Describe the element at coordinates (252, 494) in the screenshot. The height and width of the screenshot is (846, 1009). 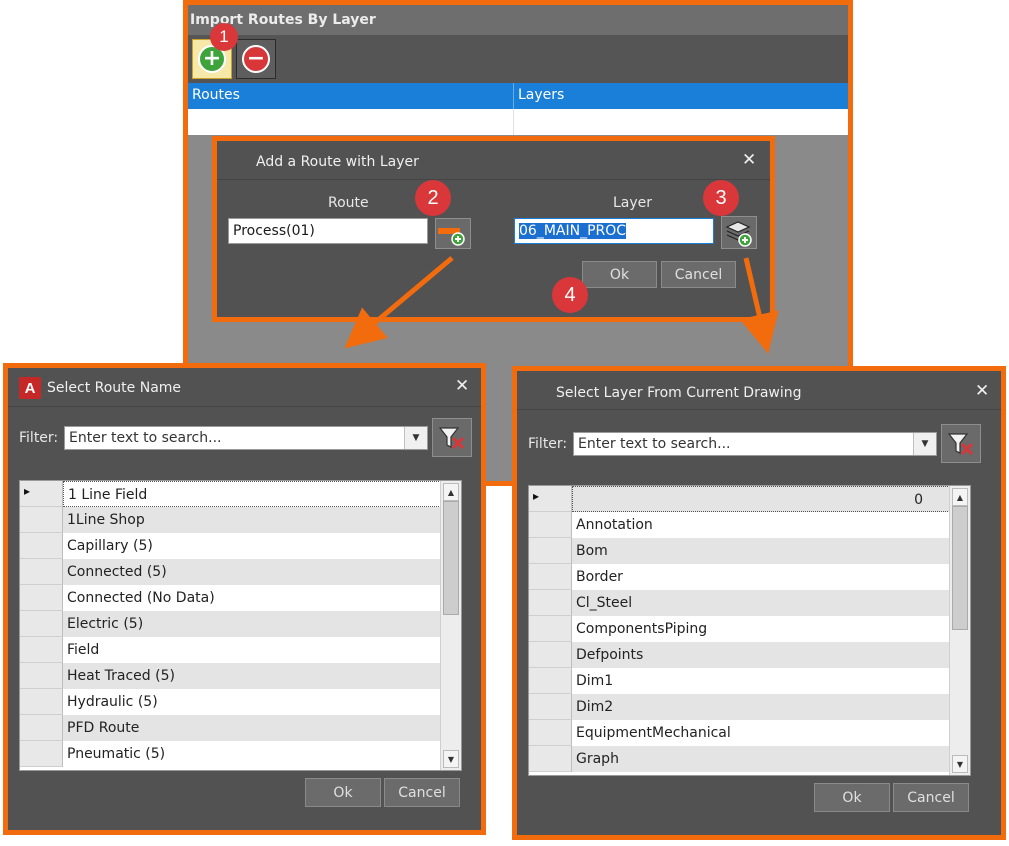
I see `row-label: 1 Line Field` at that location.